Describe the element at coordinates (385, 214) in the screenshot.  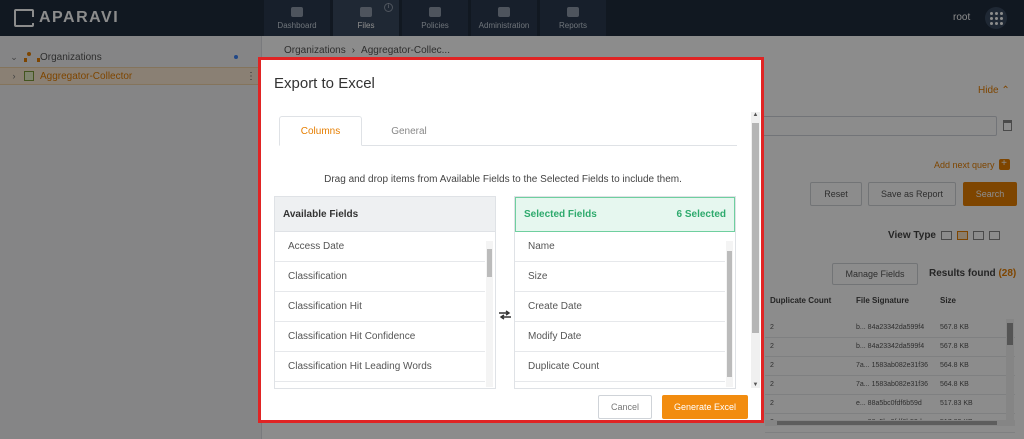
I see `available-fields-header: Available Fields` at that location.